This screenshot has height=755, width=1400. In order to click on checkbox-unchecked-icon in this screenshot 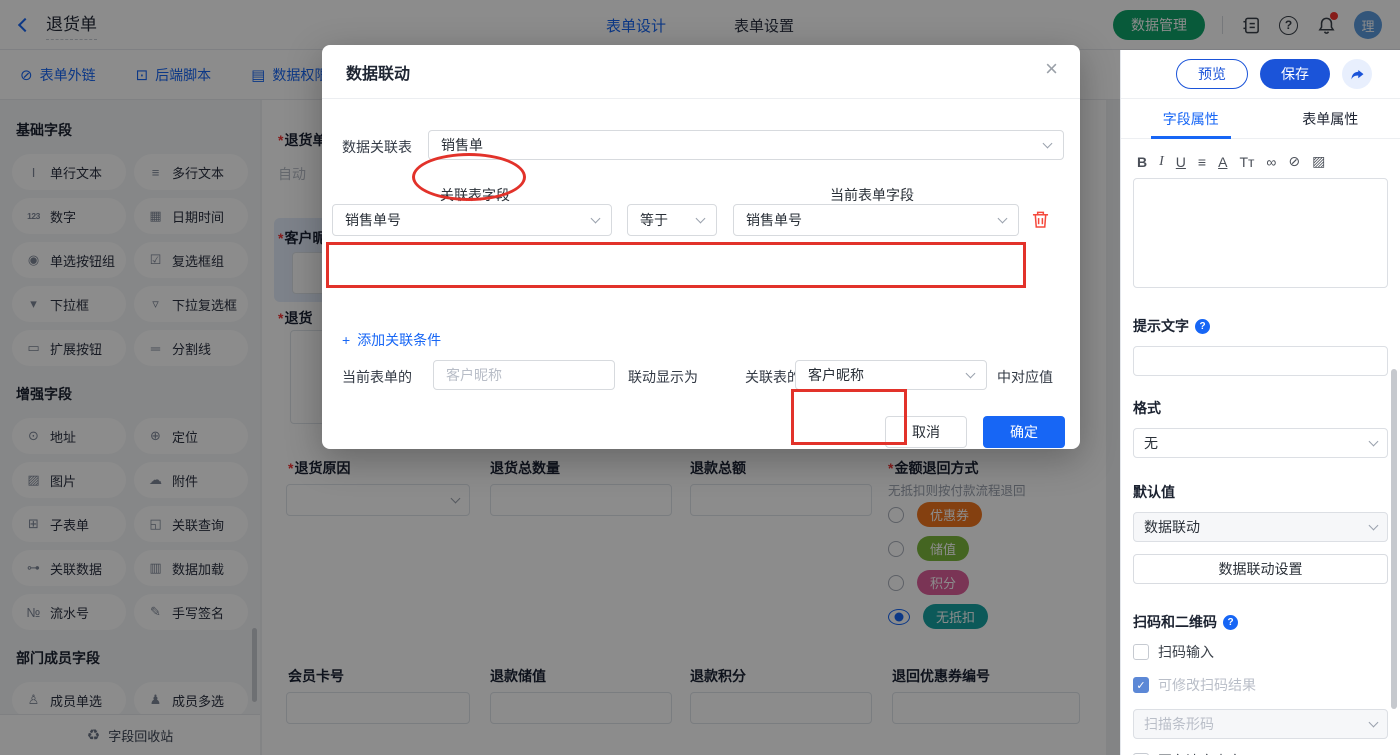, I will do `click(1141, 652)`.